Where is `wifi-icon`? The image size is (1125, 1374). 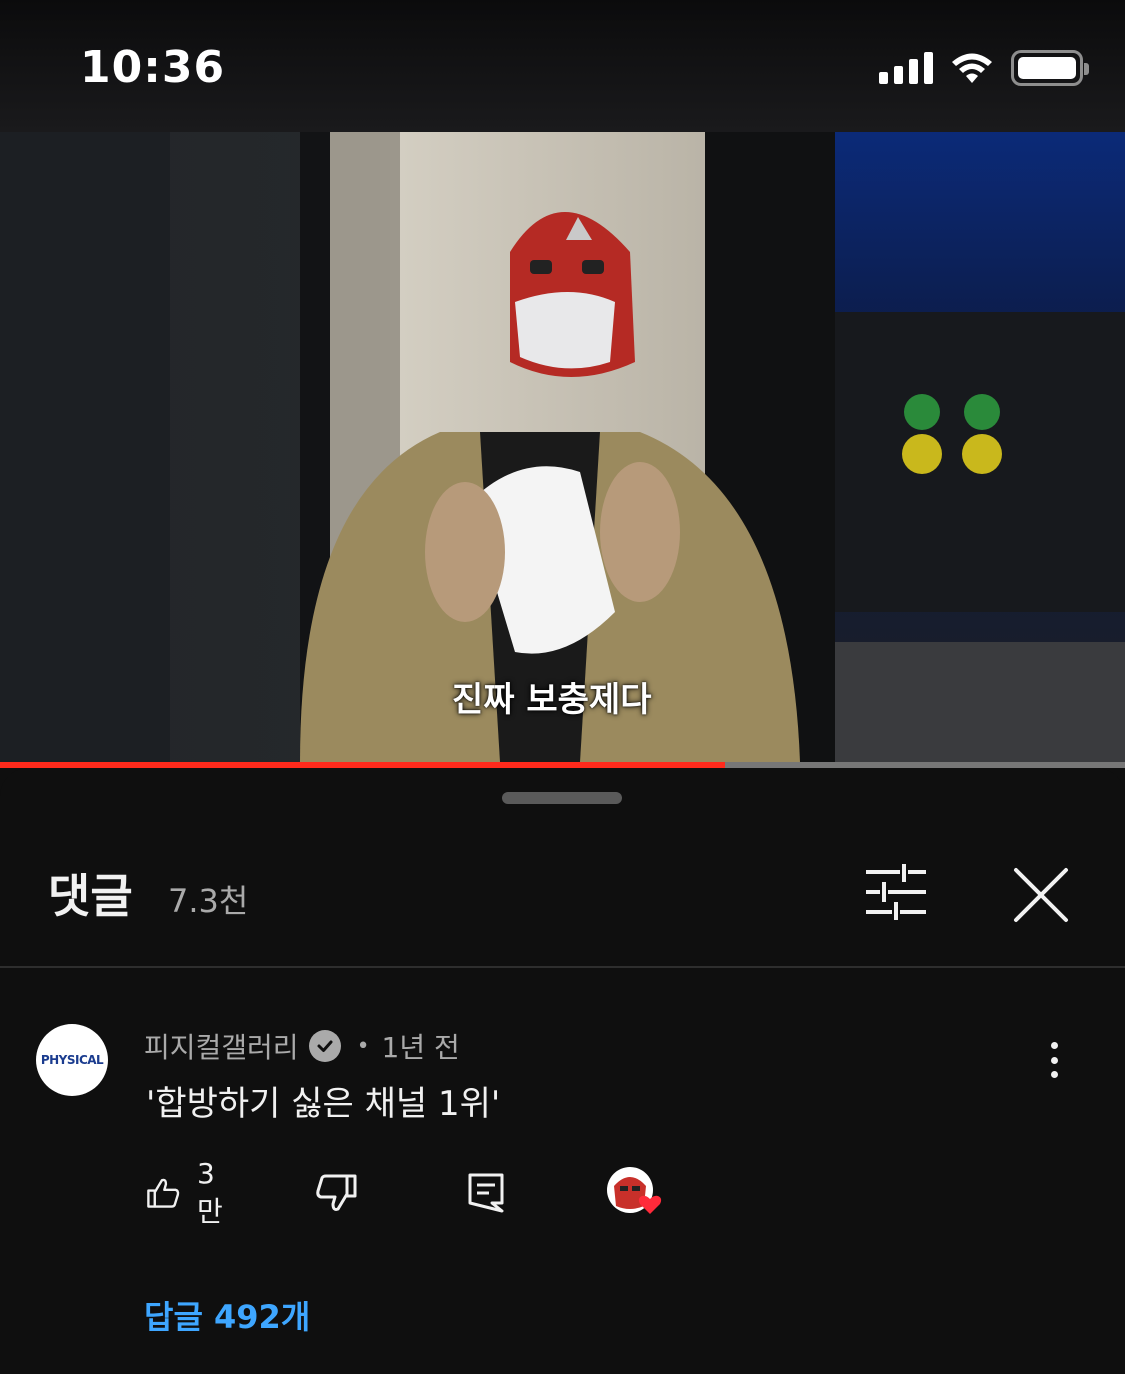 wifi-icon is located at coordinates (972, 68).